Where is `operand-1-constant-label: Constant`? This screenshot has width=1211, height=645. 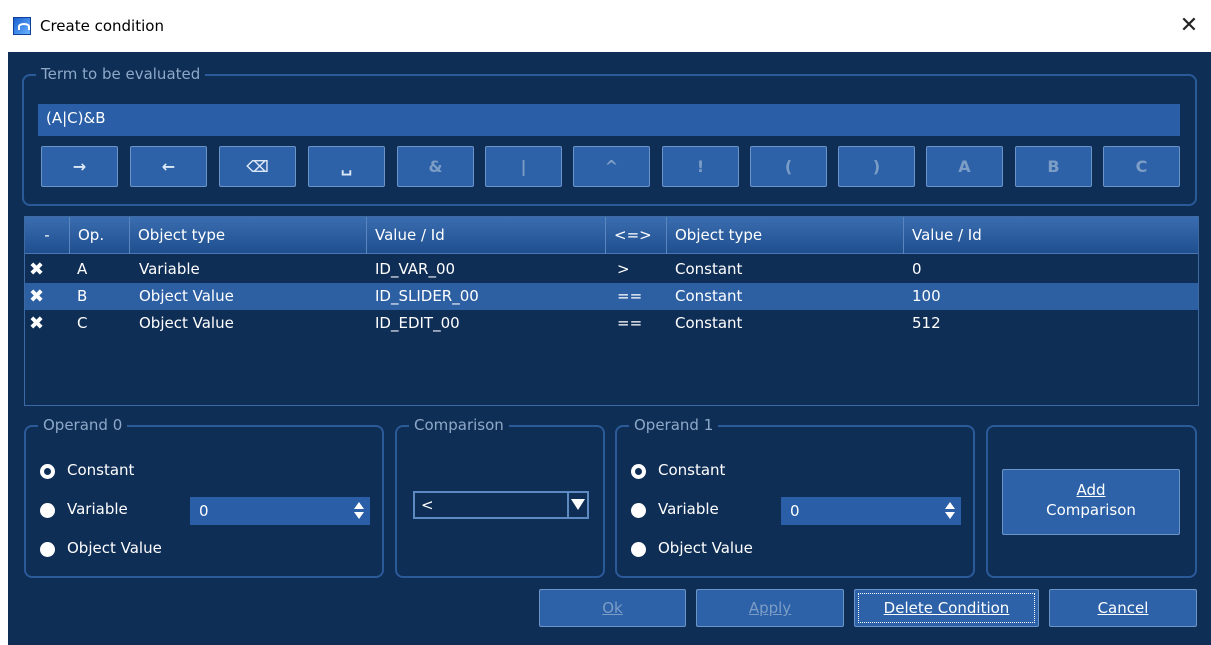
operand-1-constant-label: Constant is located at coordinates (691, 470).